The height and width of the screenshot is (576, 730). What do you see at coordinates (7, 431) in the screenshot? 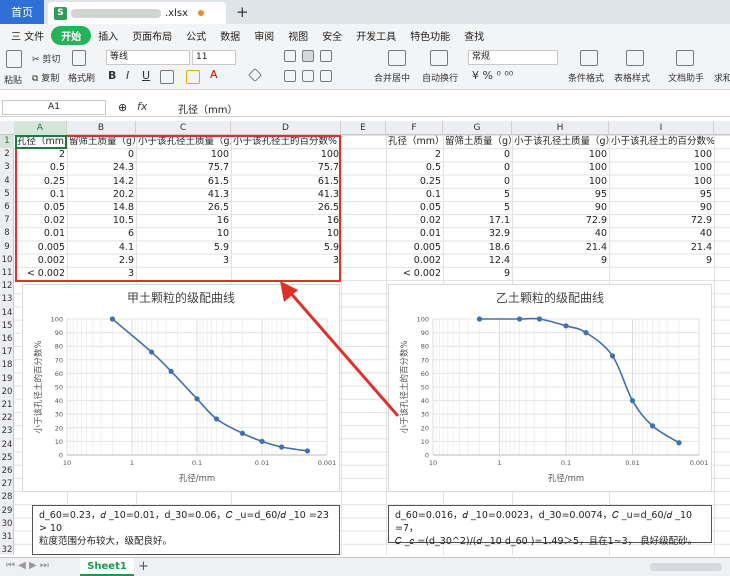
I see `row-header: 23` at bounding box center [7, 431].